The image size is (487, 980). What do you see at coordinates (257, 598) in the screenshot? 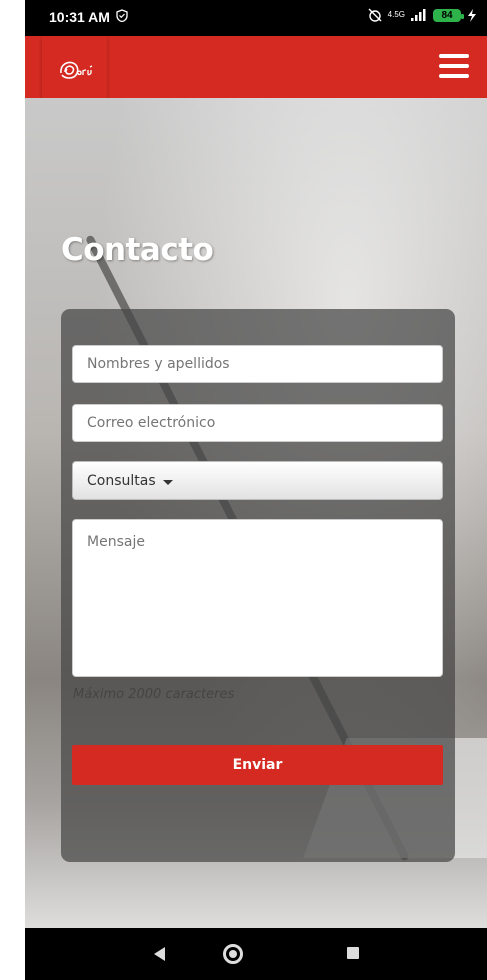
I see `message-textarea` at bounding box center [257, 598].